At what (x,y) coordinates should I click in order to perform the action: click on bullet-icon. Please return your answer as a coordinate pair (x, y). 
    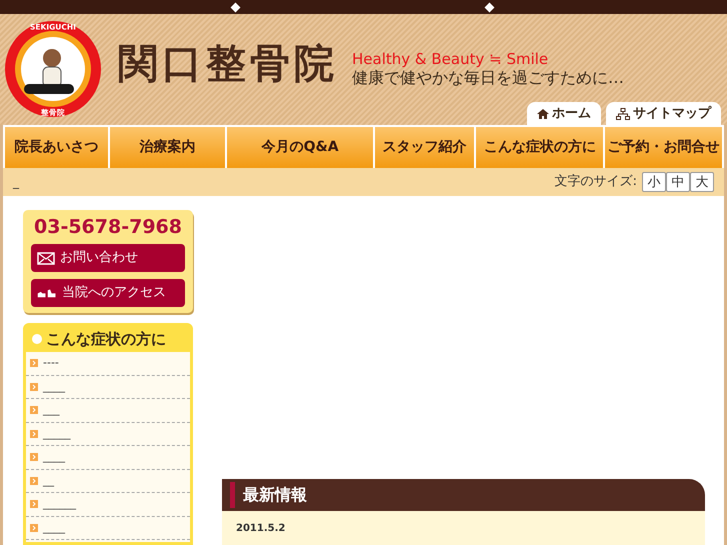
    Looking at the image, I should click on (37, 339).